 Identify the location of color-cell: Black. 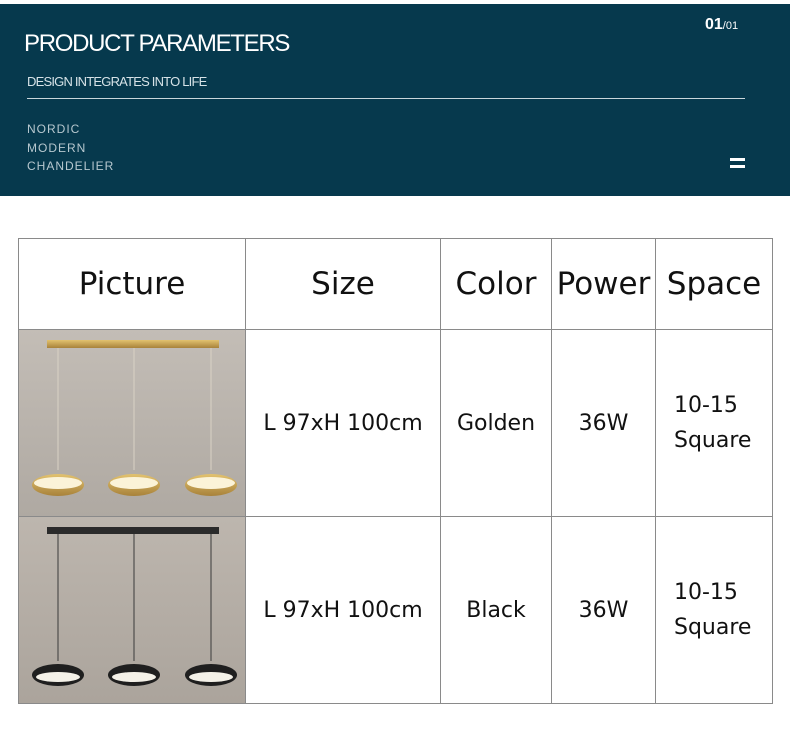
(496, 610).